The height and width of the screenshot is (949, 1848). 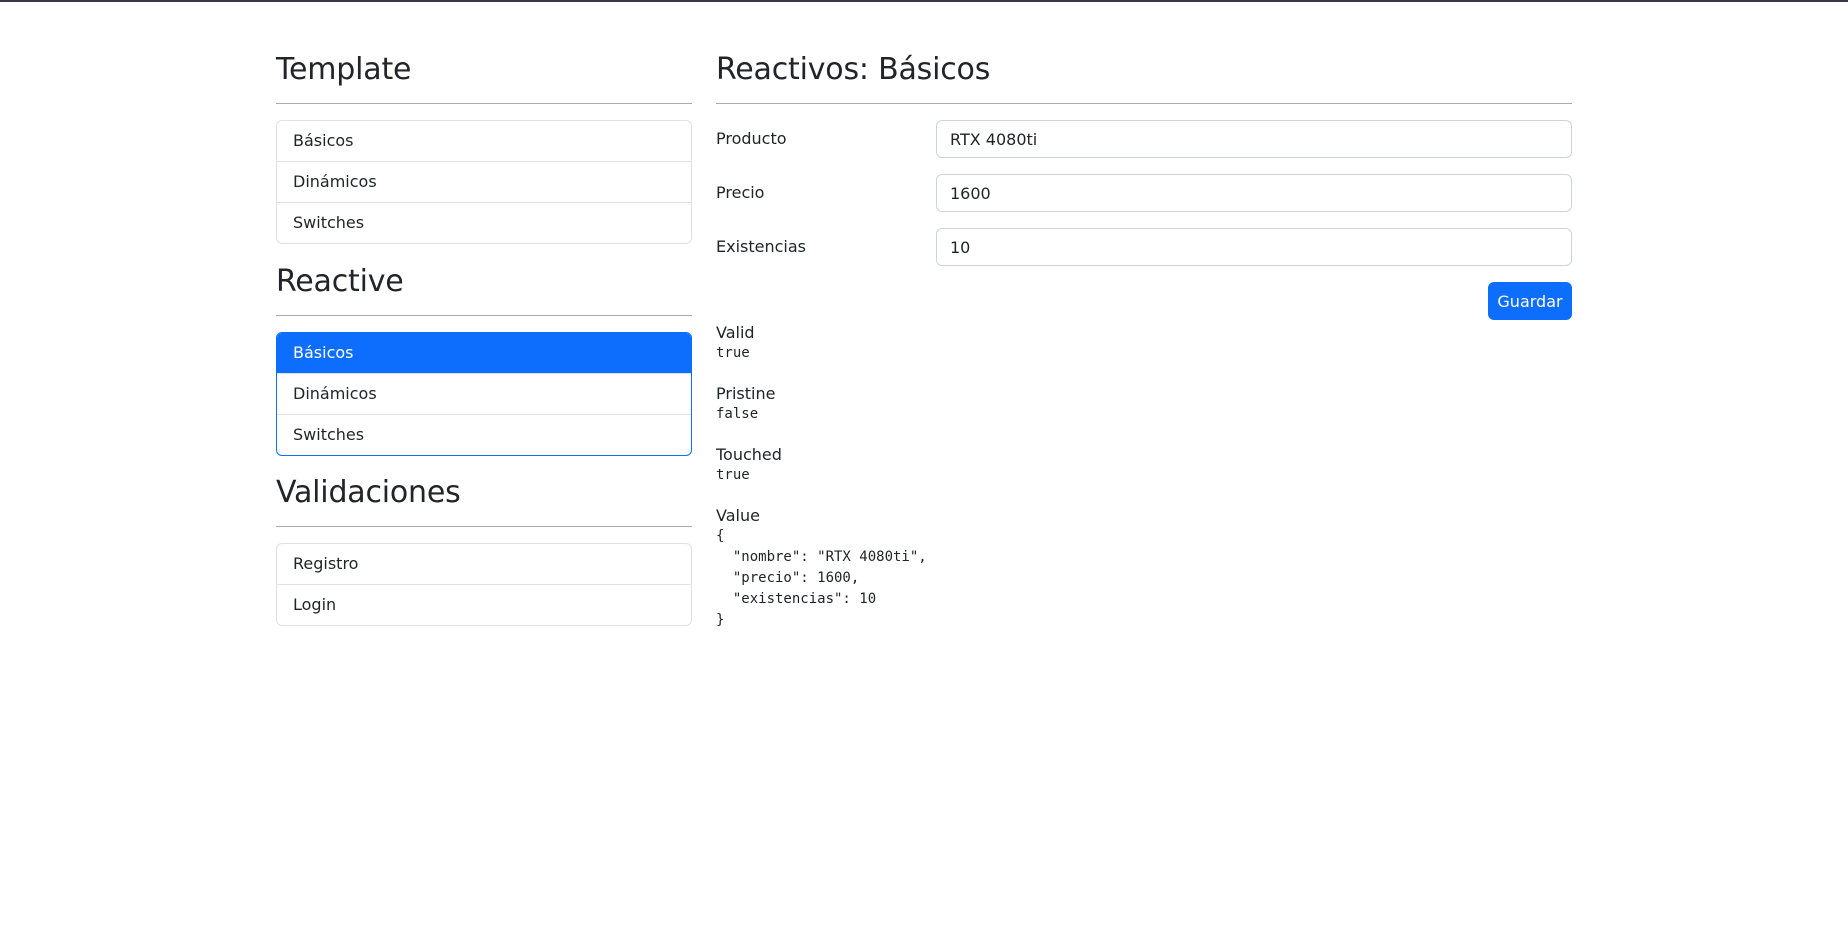 What do you see at coordinates (733, 353) in the screenshot?
I see `status-valid-value: true` at bounding box center [733, 353].